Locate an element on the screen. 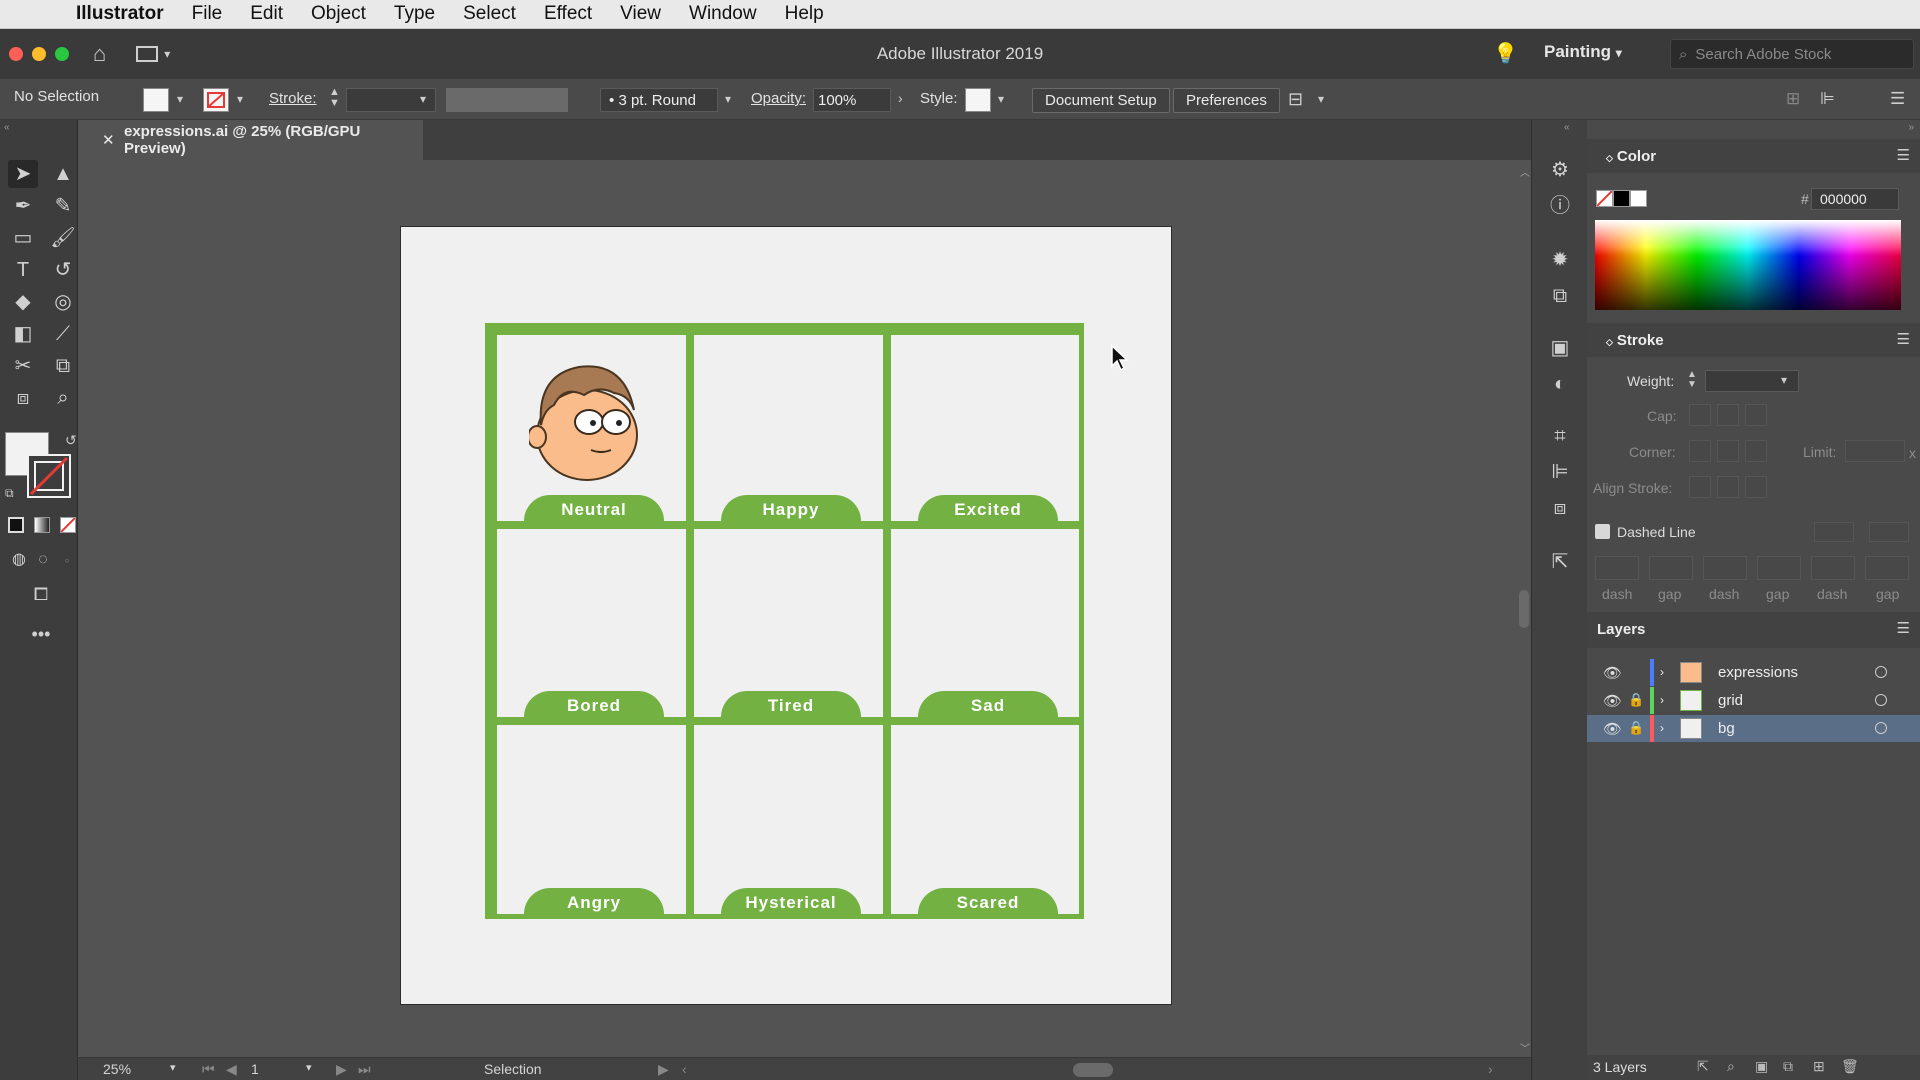 This screenshot has width=1920, height=1080. fill-swatch is located at coordinates (156, 100).